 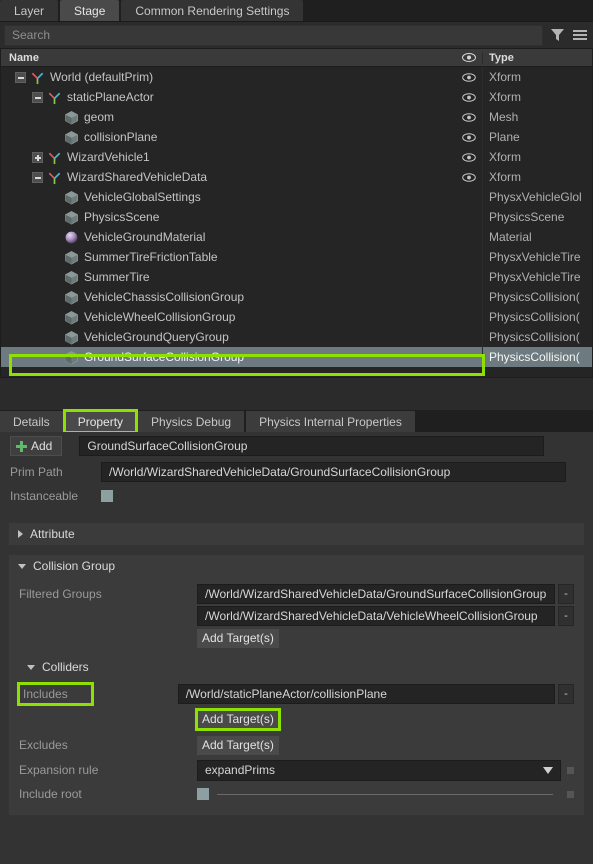 I want to click on tree-row-label: GroundSurfaceCollisionGroup, so click(x=164, y=357).